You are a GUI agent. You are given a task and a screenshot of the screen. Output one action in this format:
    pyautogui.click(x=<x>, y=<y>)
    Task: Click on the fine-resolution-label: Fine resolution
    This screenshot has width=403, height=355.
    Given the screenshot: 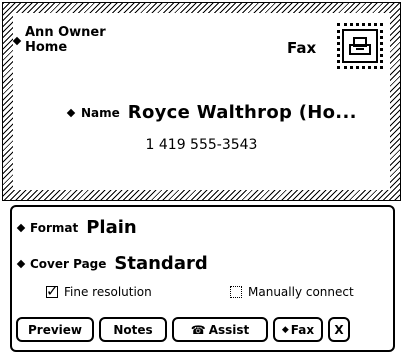 What is the action you would take?
    pyautogui.click(x=108, y=292)
    